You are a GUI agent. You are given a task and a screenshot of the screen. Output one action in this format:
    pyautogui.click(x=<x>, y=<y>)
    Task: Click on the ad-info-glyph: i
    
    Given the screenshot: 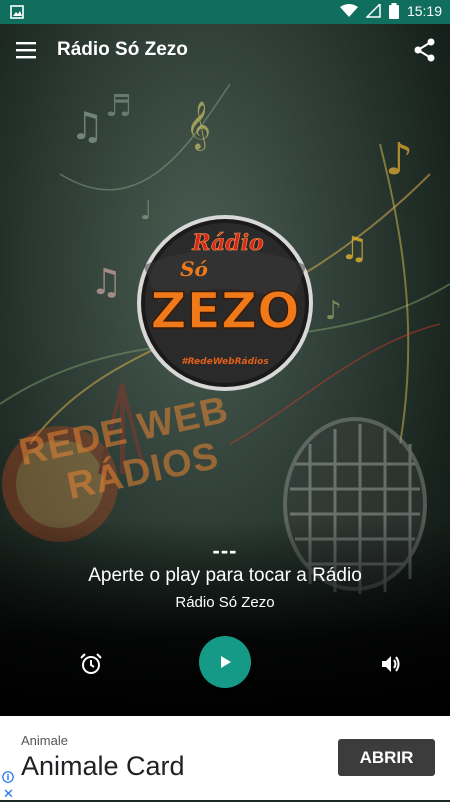 What is the action you would take?
    pyautogui.click(x=8, y=777)
    